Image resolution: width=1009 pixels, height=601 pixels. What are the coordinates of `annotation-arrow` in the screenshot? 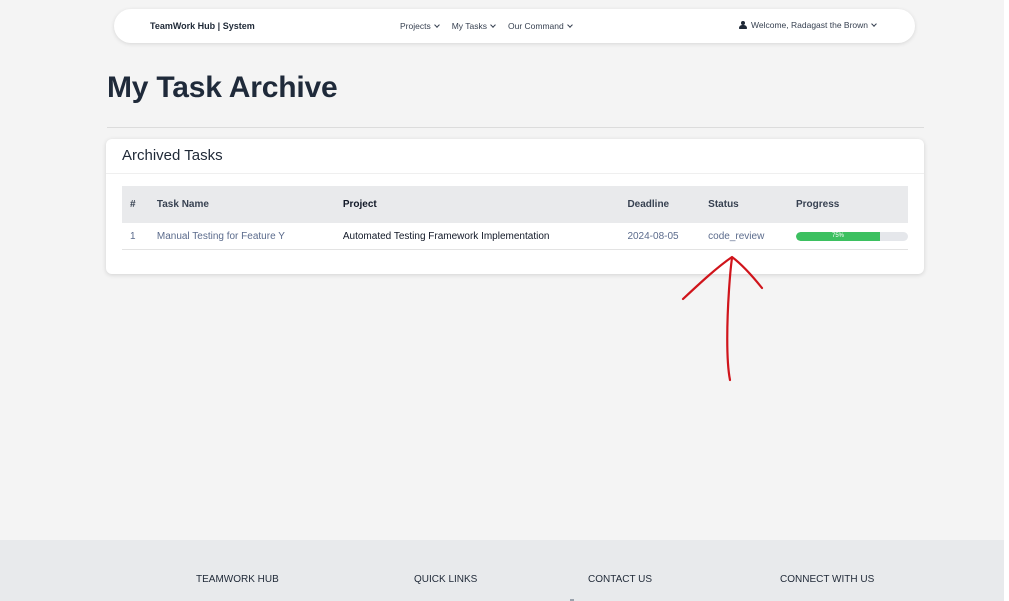 It's located at (722, 318).